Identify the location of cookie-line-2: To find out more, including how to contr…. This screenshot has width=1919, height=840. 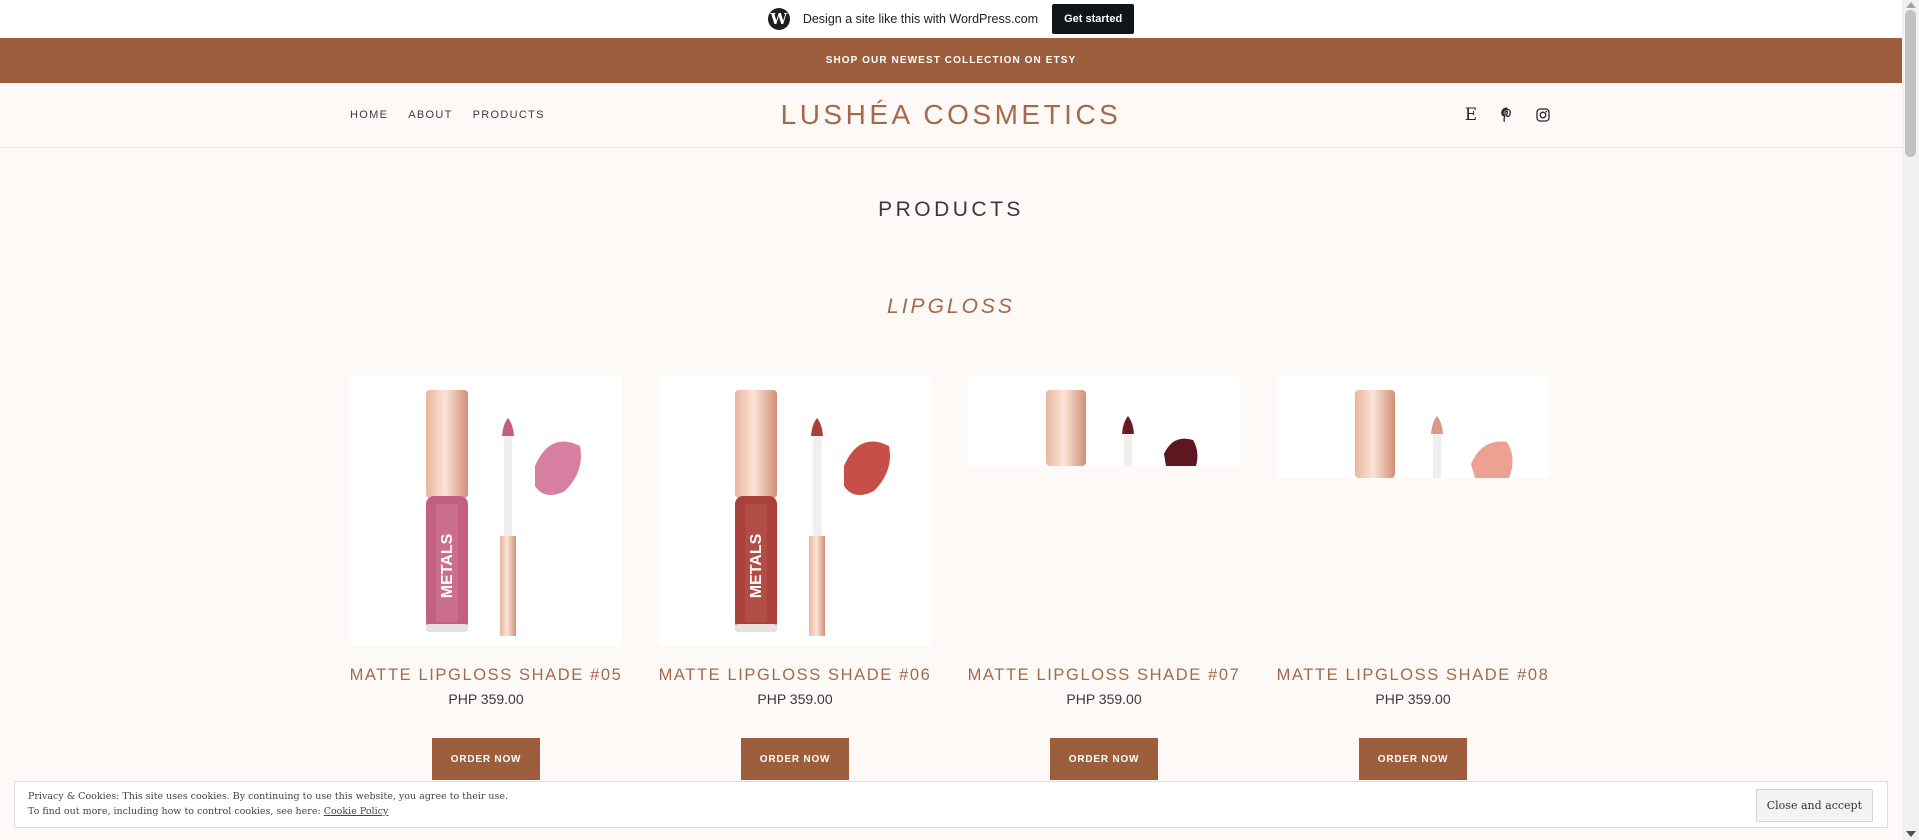
(268, 811).